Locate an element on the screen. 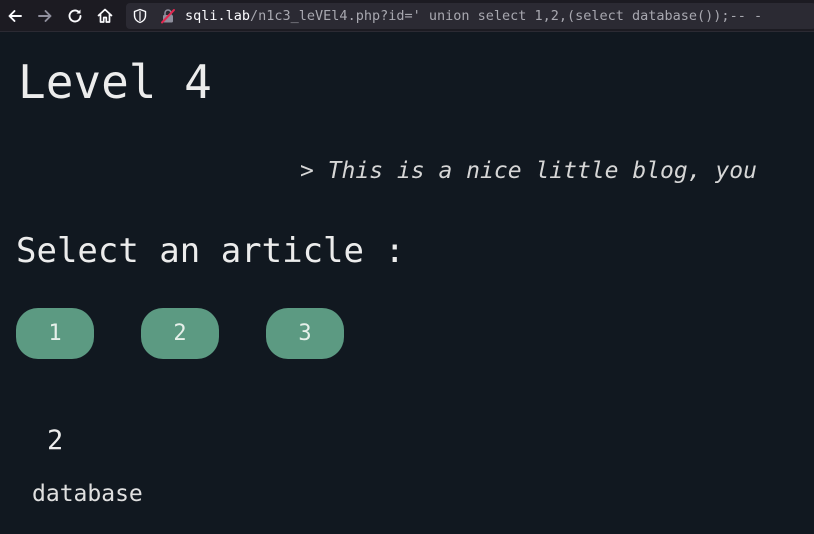  back-arrow-icon is located at coordinates (15, 16).